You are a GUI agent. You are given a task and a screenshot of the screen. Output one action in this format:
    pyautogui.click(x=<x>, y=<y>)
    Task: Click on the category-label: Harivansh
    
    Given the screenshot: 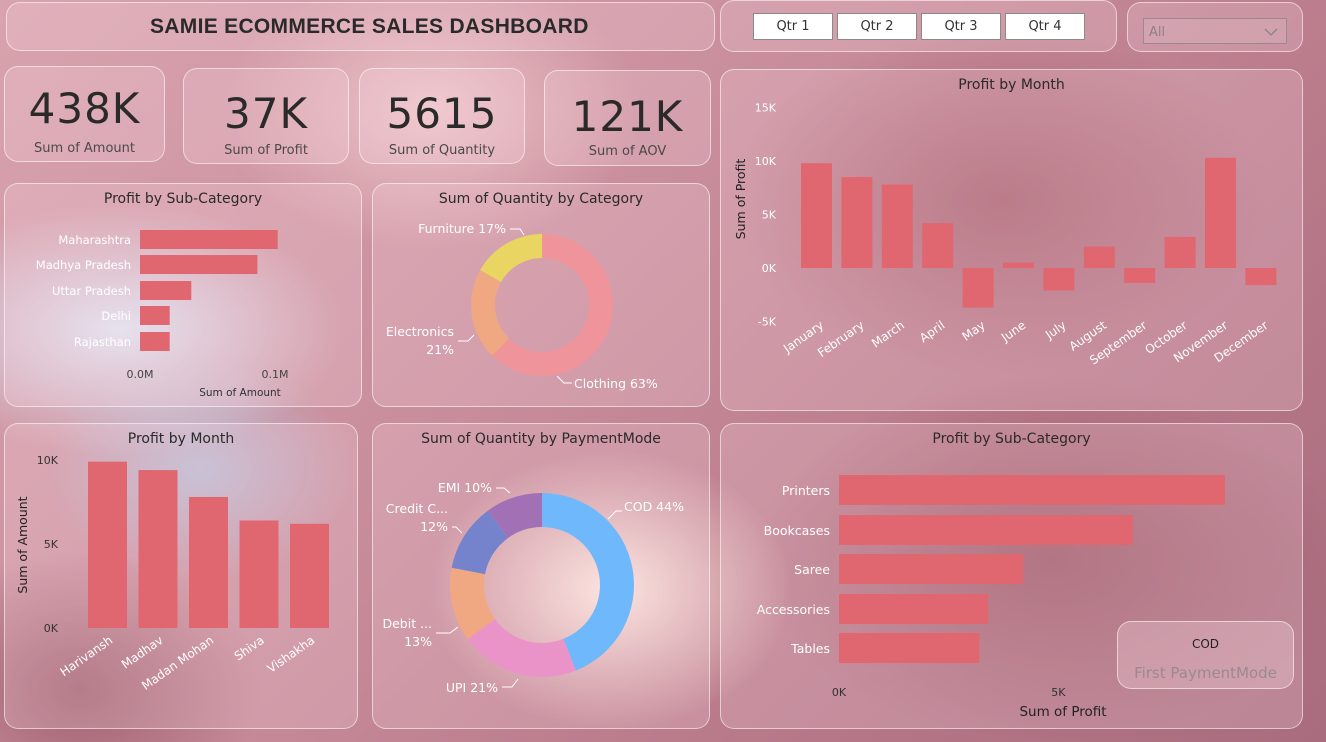 What is the action you would take?
    pyautogui.click(x=87, y=656)
    